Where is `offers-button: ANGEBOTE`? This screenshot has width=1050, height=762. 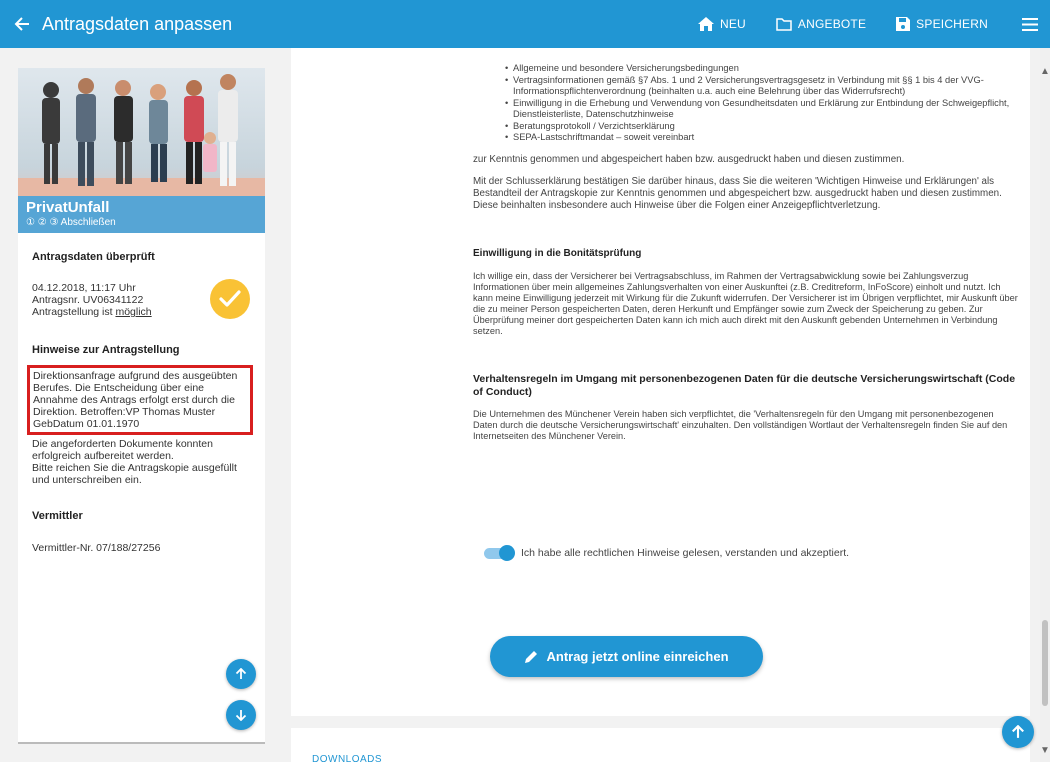 offers-button: ANGEBOTE is located at coordinates (821, 24).